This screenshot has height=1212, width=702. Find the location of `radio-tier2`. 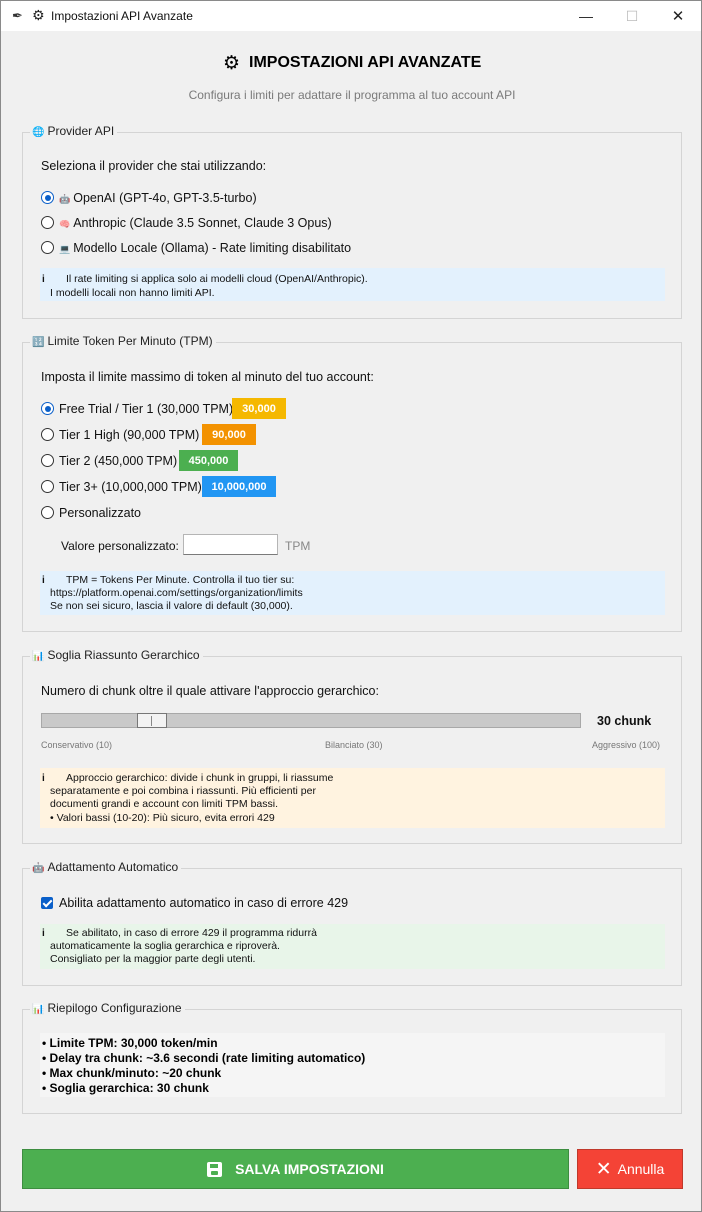

radio-tier2 is located at coordinates (47, 460).